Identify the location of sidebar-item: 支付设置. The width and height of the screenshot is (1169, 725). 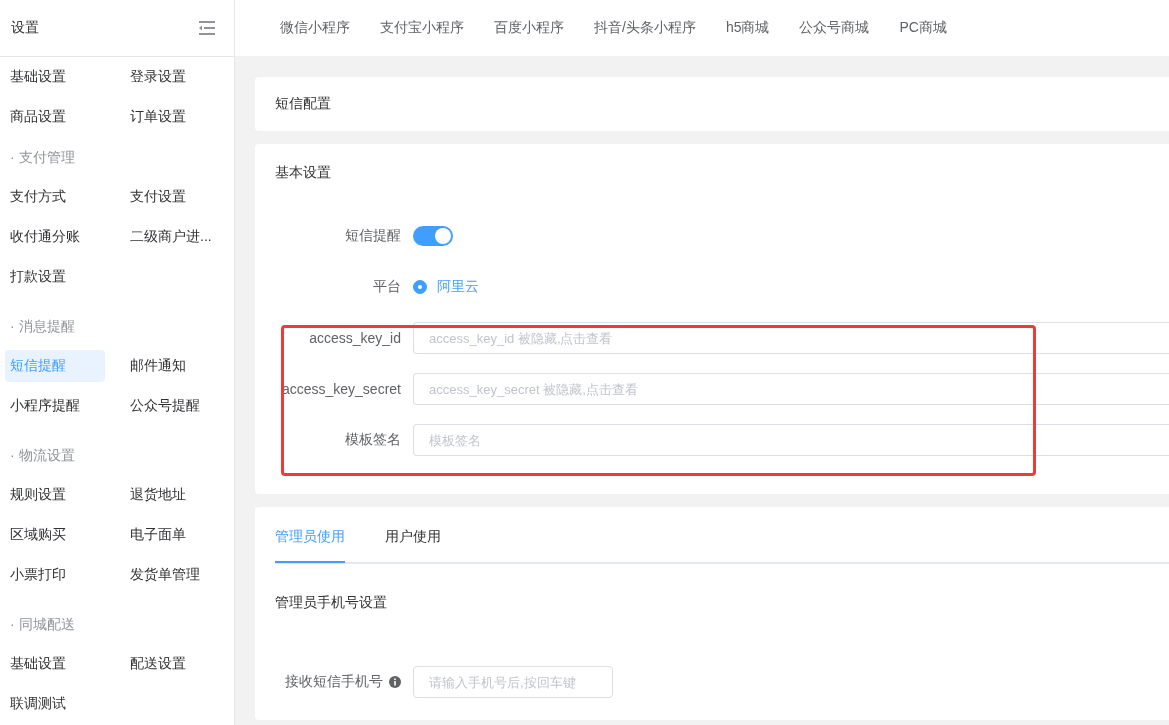
(175, 197).